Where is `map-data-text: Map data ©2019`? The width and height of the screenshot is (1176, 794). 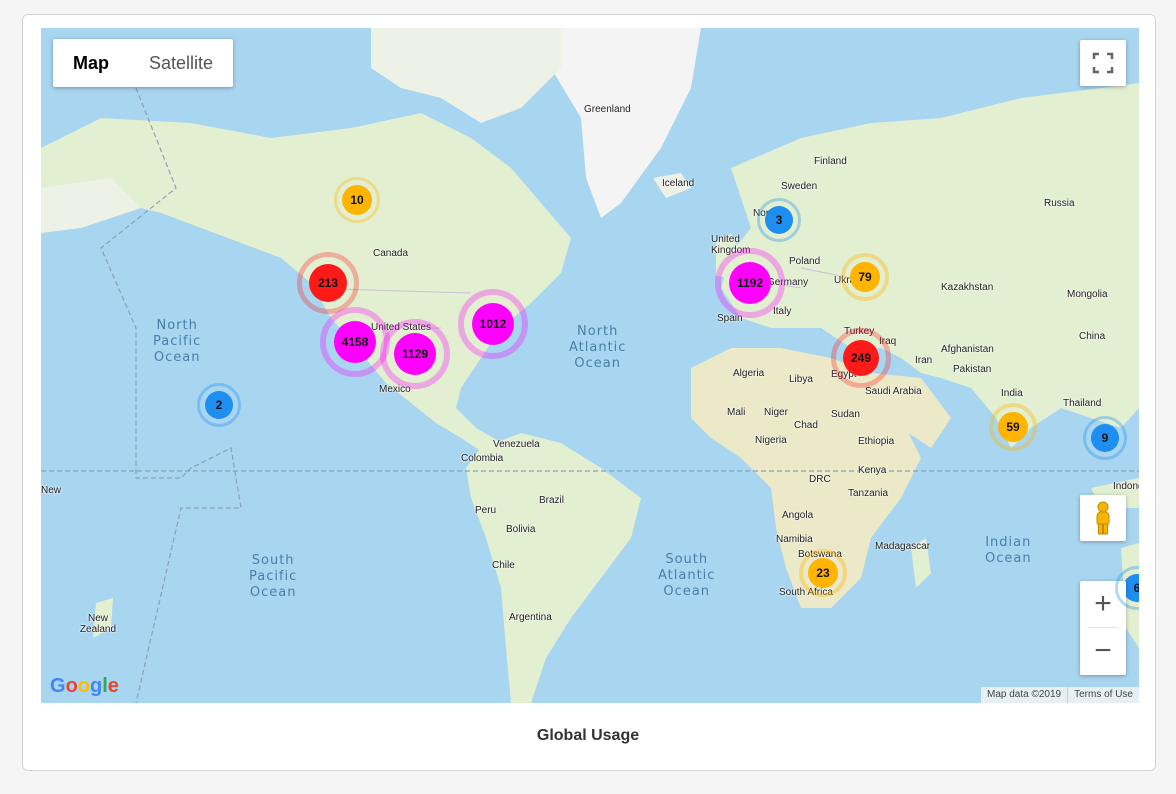
map-data-text: Map data ©2019 is located at coordinates (1024, 694).